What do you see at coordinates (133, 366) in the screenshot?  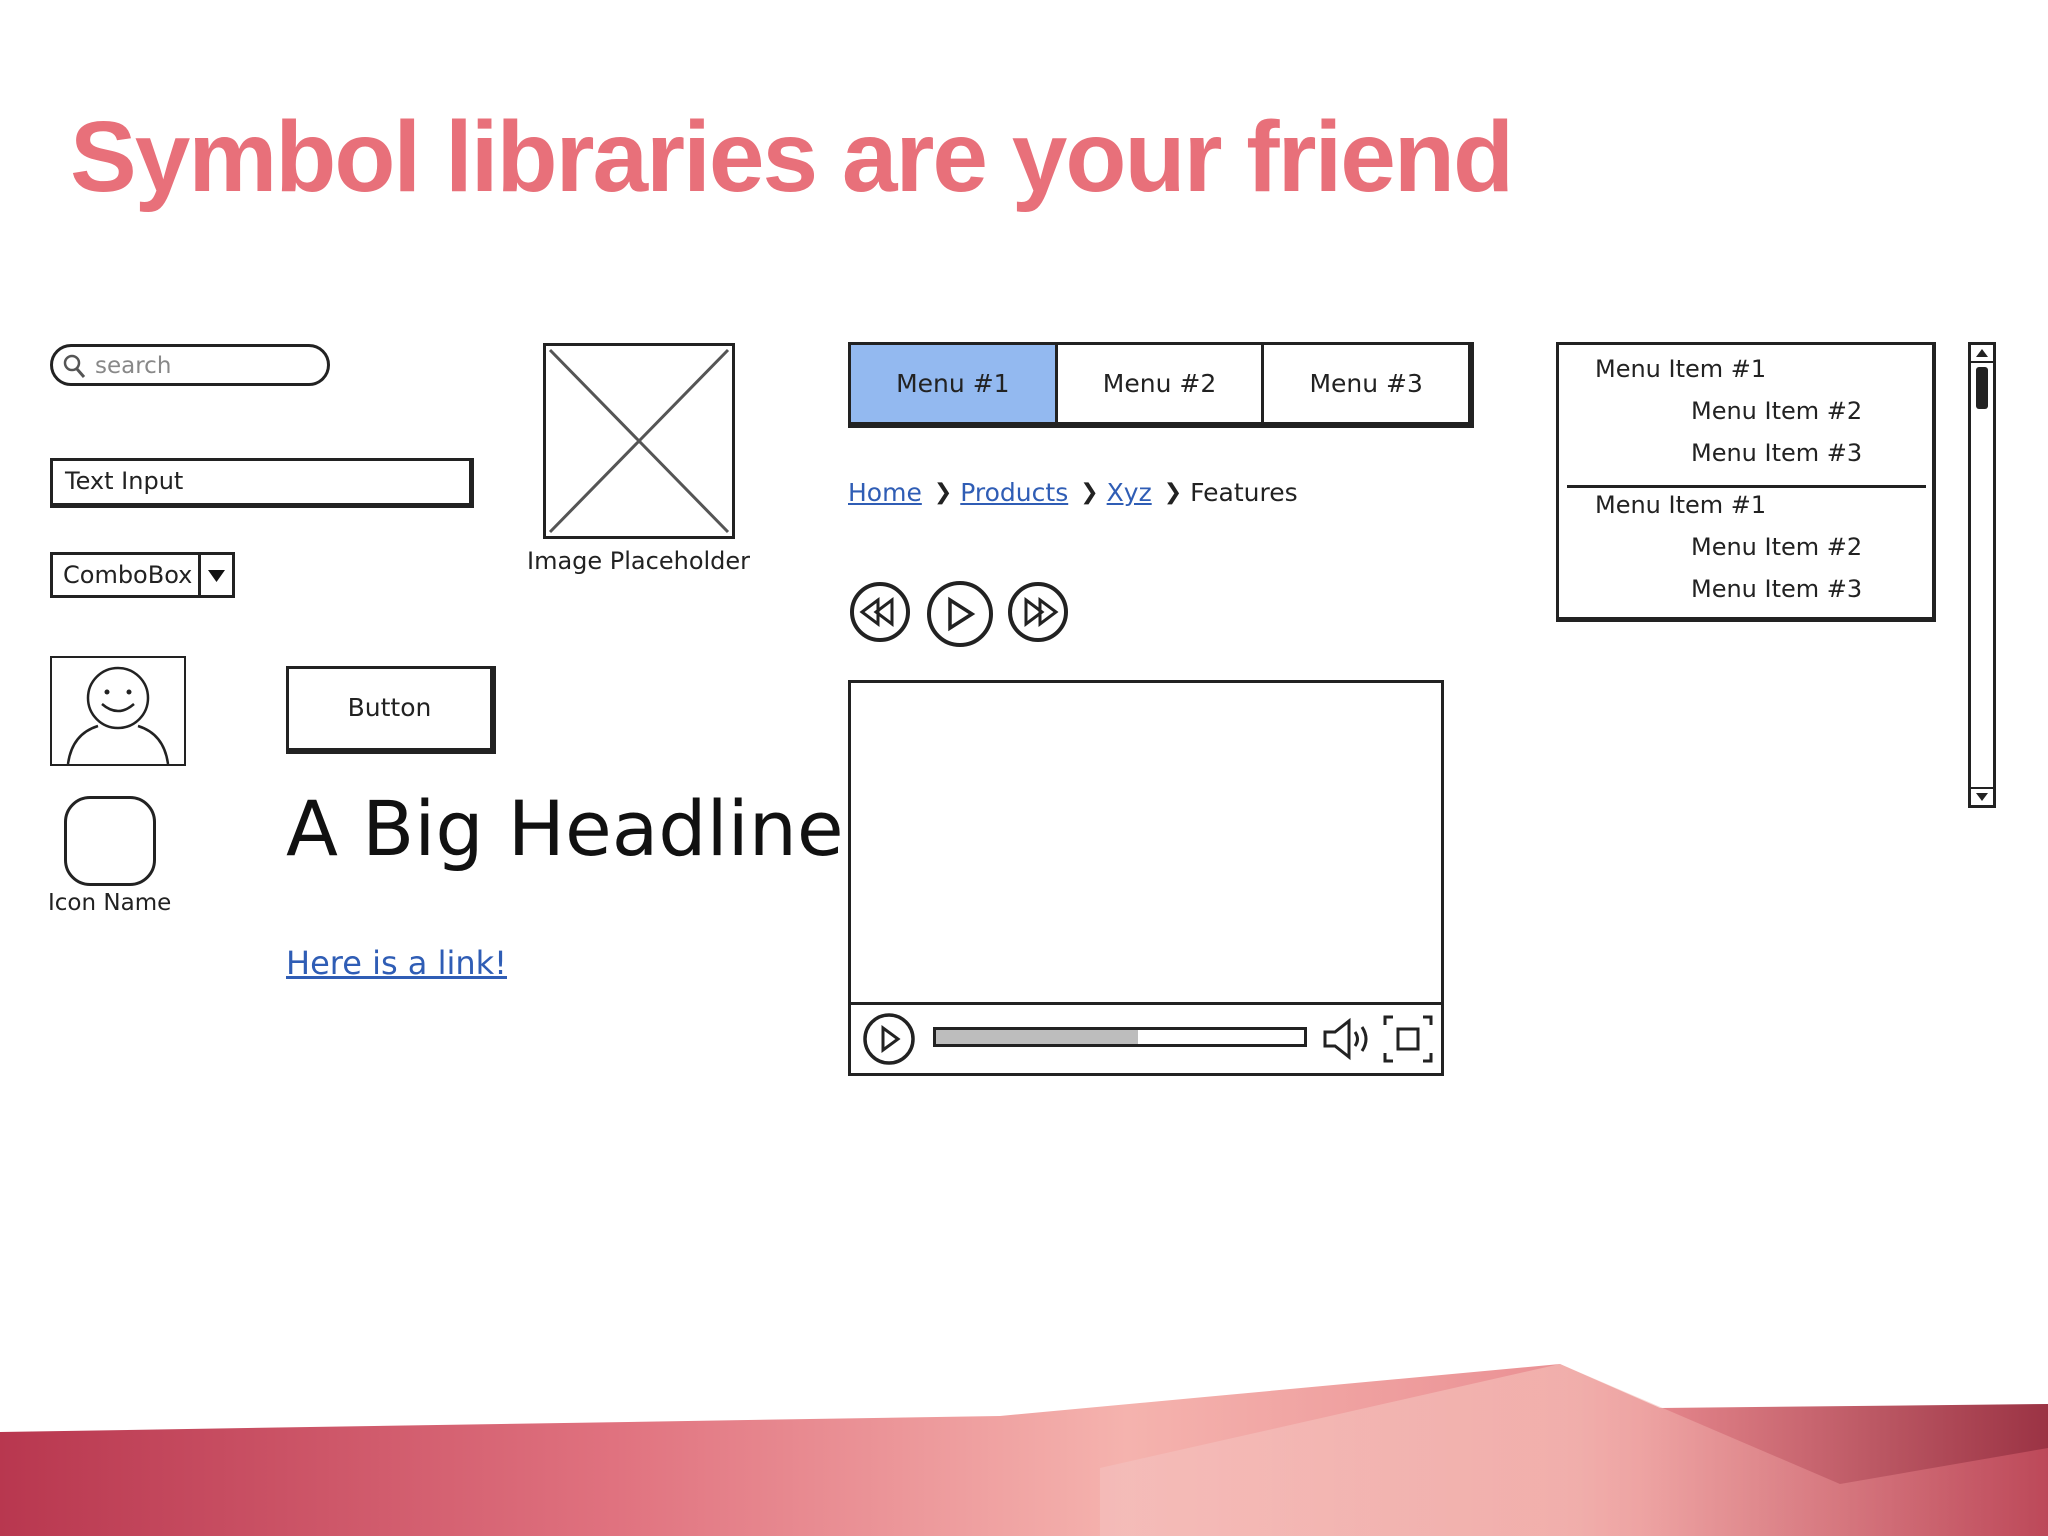 I see `search-placeholder: search` at bounding box center [133, 366].